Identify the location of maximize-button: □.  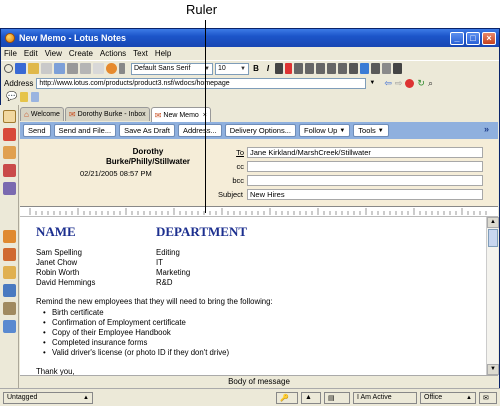
(473, 38).